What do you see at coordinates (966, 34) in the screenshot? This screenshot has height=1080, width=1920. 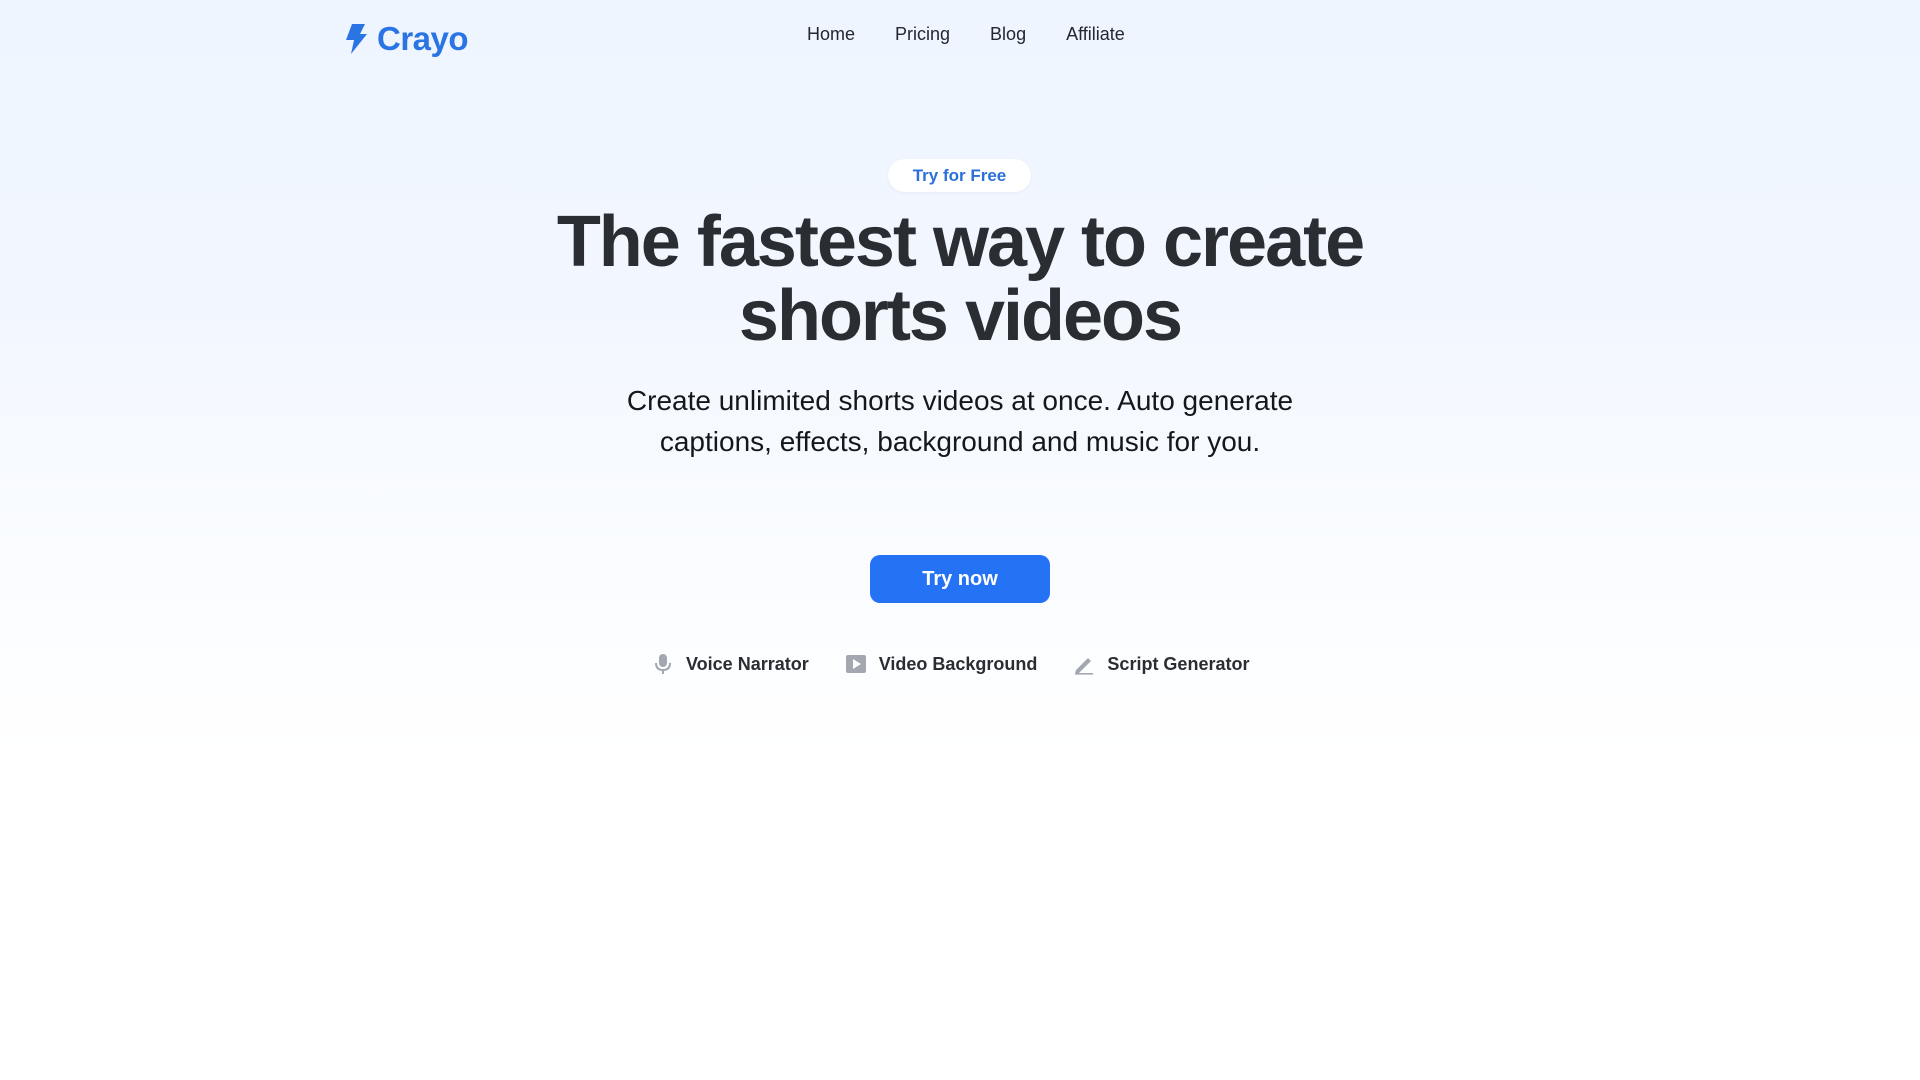 I see `main-nav: Home Pricing Blog Affiliate` at bounding box center [966, 34].